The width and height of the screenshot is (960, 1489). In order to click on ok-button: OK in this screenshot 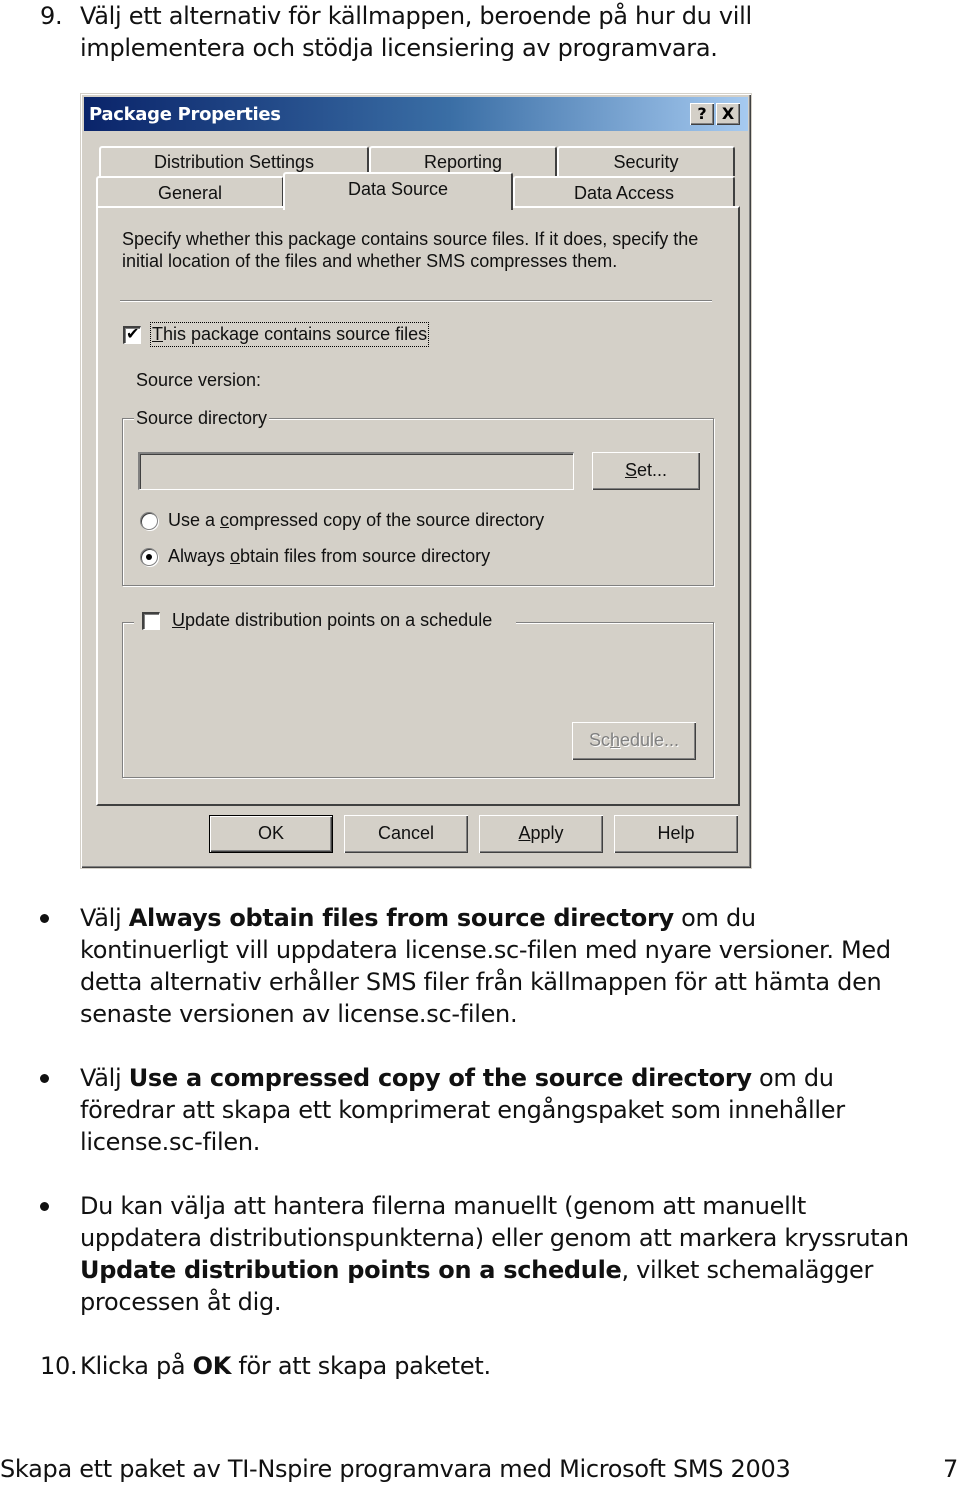, I will do `click(271, 834)`.